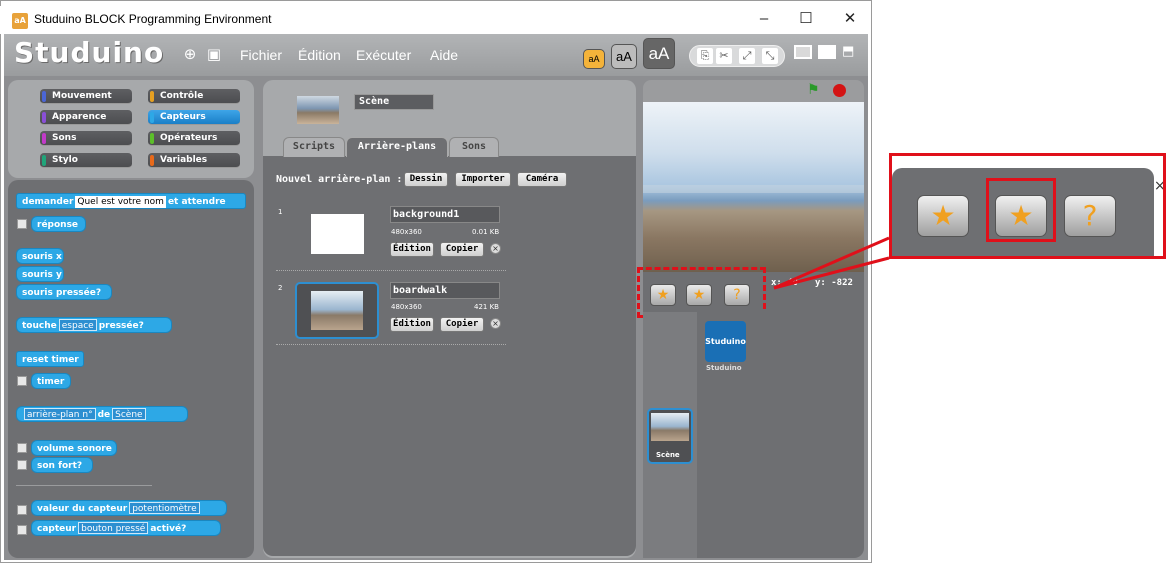 This screenshot has width=1166, height=563. What do you see at coordinates (1021, 210) in the screenshot?
I see `zoom-highlight-box` at bounding box center [1021, 210].